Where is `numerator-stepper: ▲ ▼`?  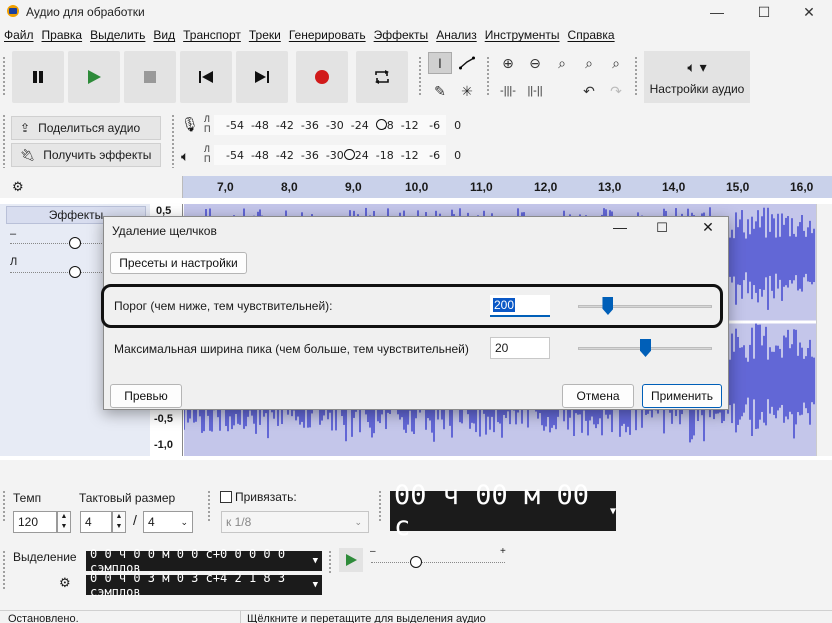 numerator-stepper: ▲ ▼ is located at coordinates (119, 522).